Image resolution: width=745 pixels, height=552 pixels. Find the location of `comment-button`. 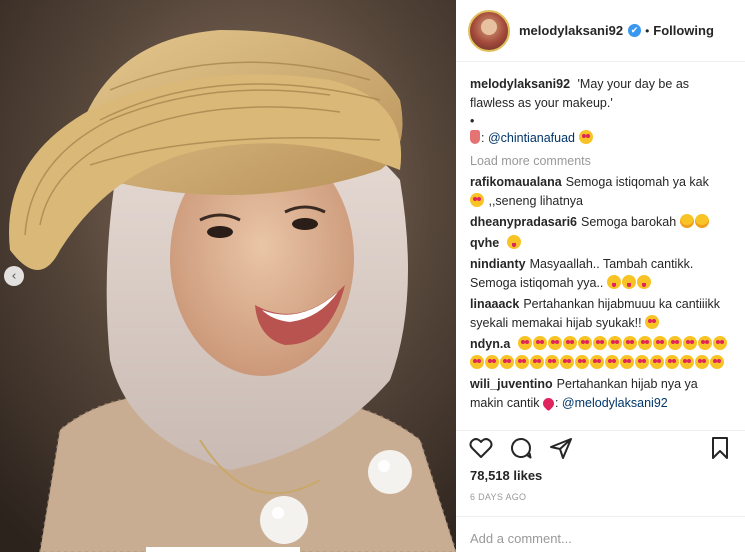

comment-button is located at coordinates (521, 448).